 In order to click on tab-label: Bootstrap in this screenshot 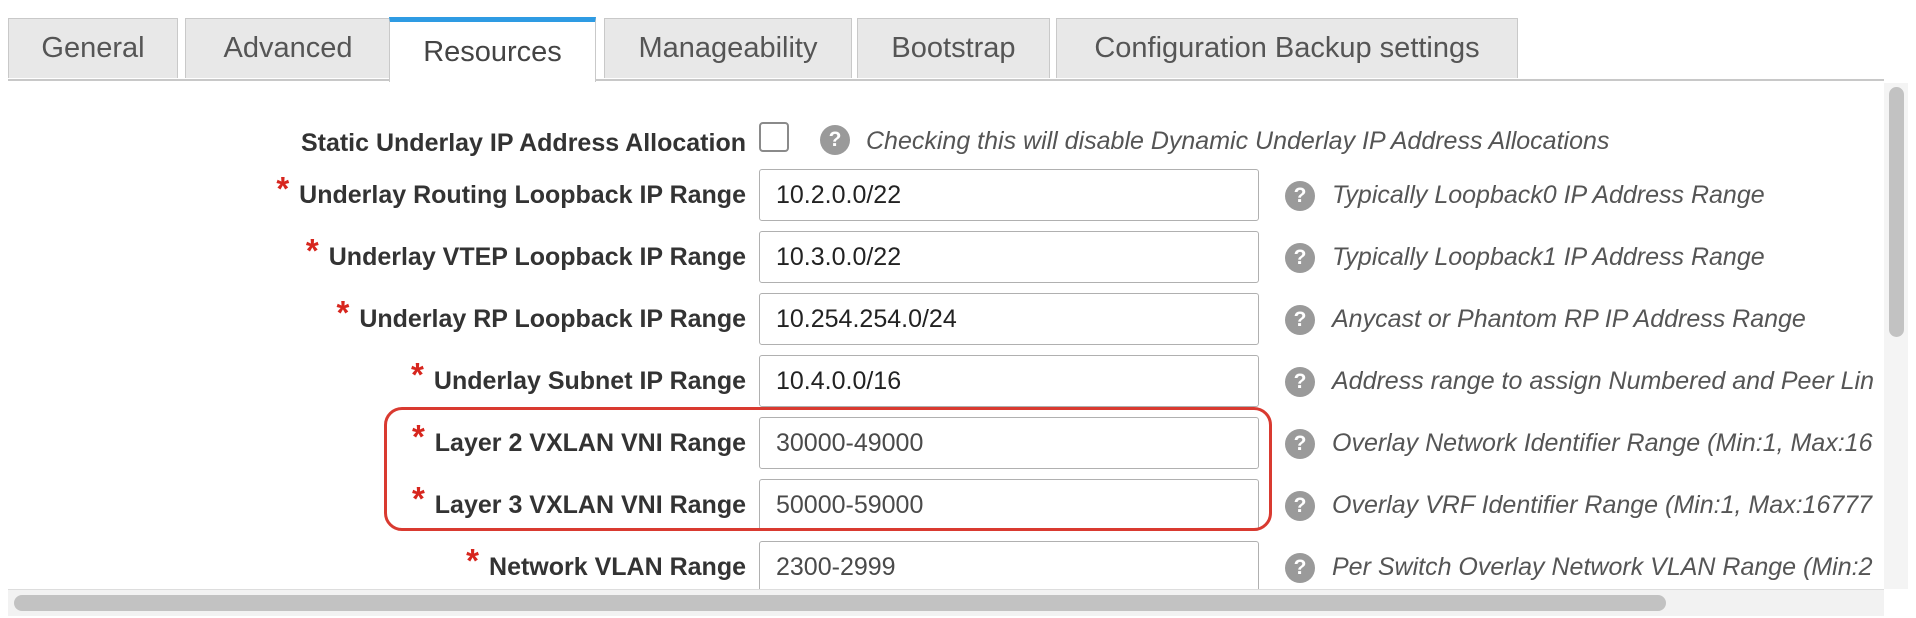, I will do `click(953, 48)`.